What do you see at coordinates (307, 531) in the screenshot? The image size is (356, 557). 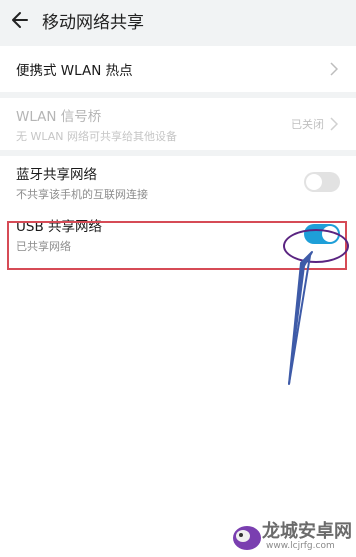 I see `watermark-name: 龙城安卓网` at bounding box center [307, 531].